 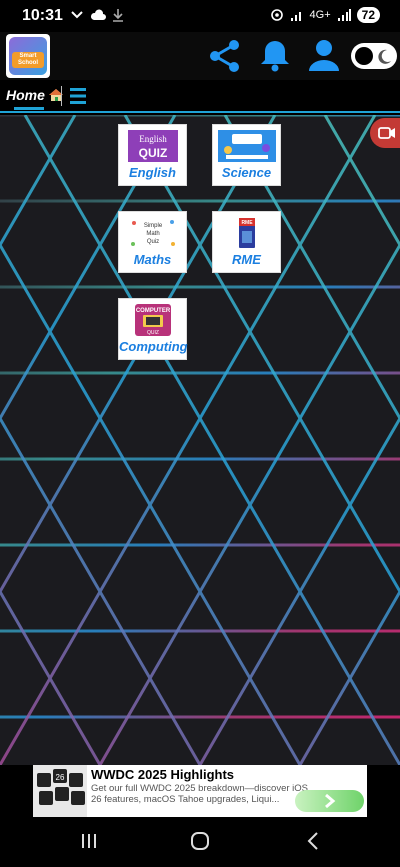 I want to click on subject-label: Science, so click(x=246, y=172).